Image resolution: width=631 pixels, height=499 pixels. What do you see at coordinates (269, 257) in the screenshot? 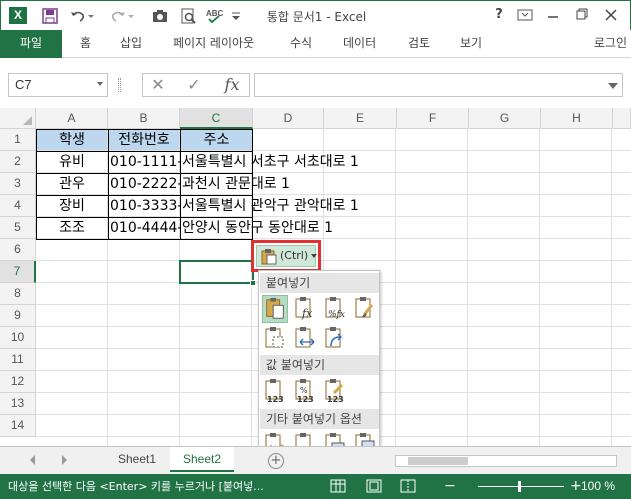
I see `clipboard-icon` at bounding box center [269, 257].